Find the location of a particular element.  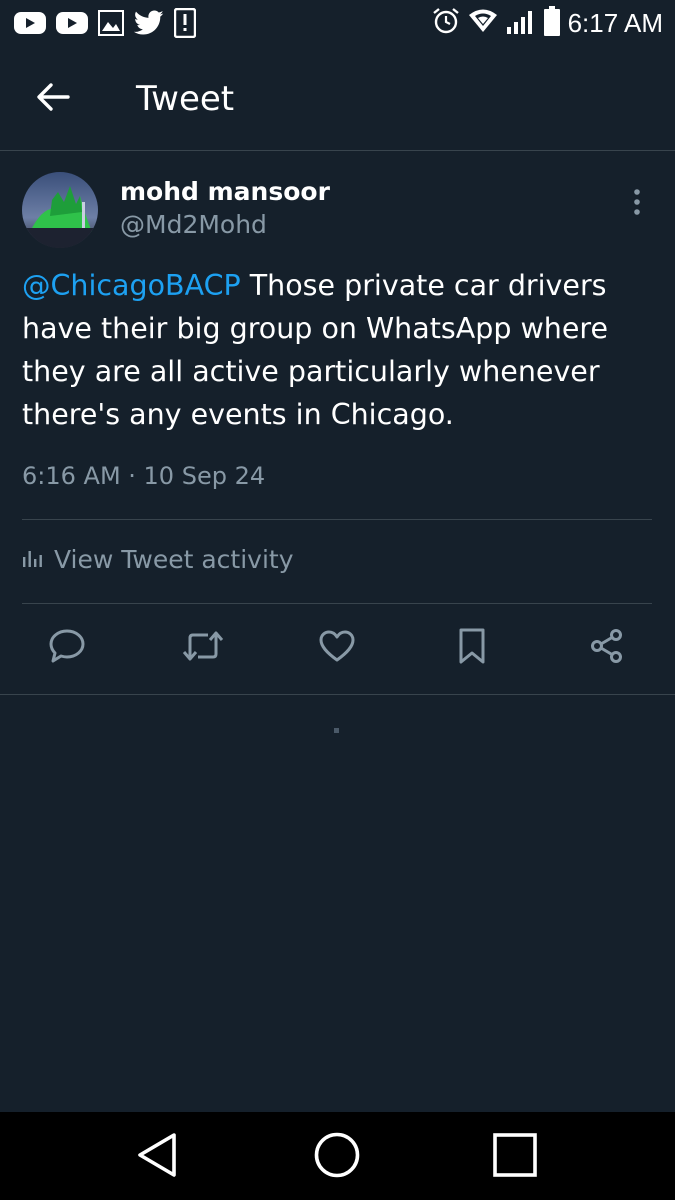

reply-icon is located at coordinates (67, 648).